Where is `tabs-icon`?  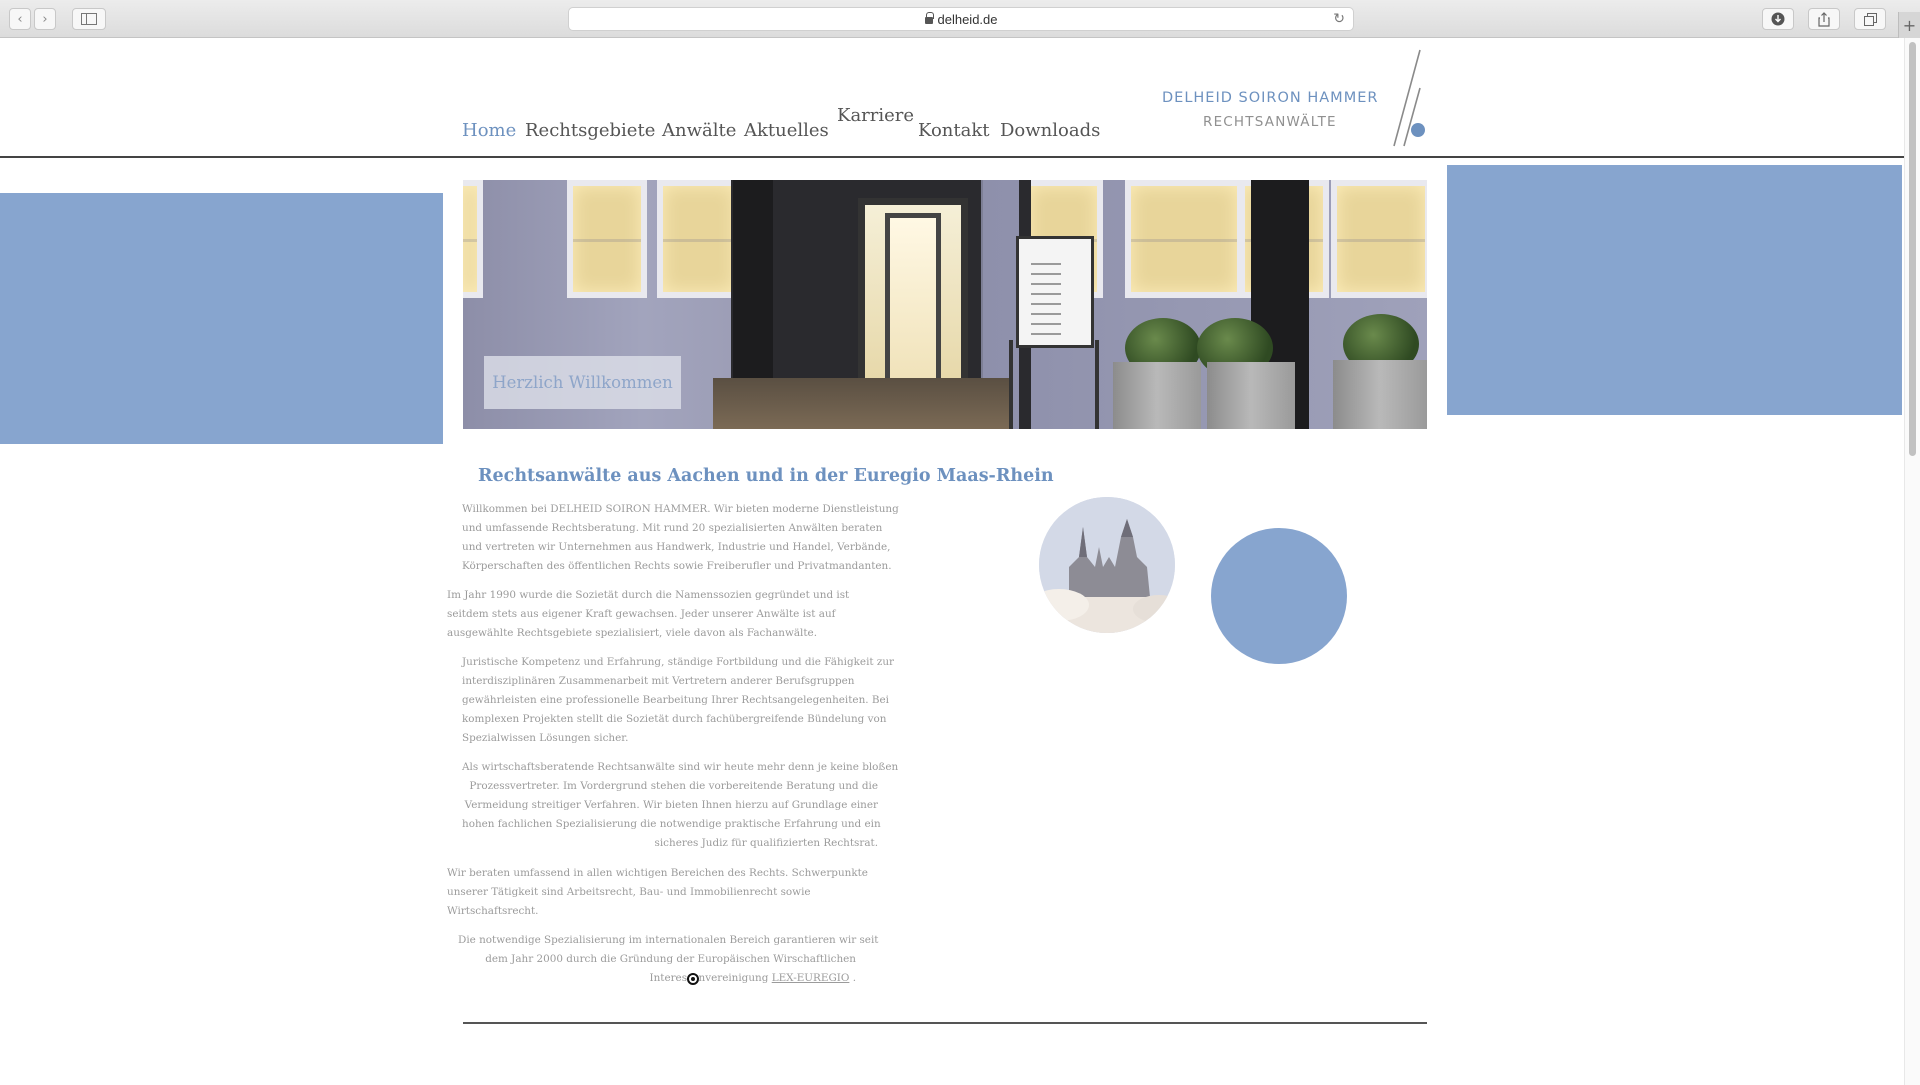
tabs-icon is located at coordinates (1870, 19).